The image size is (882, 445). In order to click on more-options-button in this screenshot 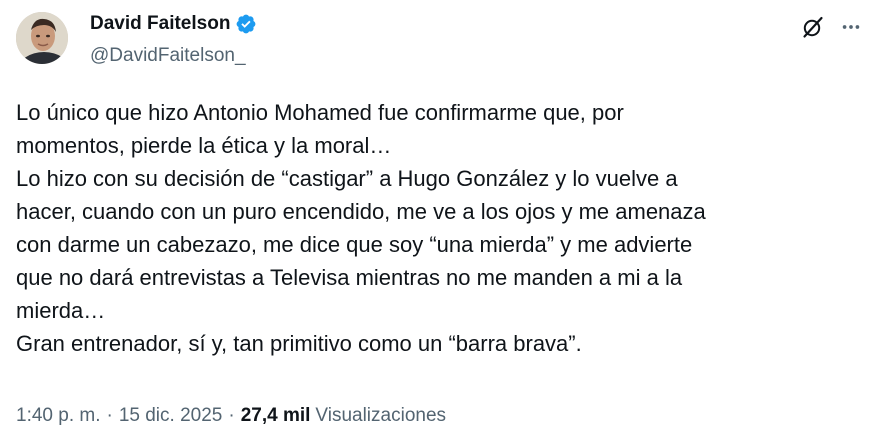, I will do `click(851, 27)`.